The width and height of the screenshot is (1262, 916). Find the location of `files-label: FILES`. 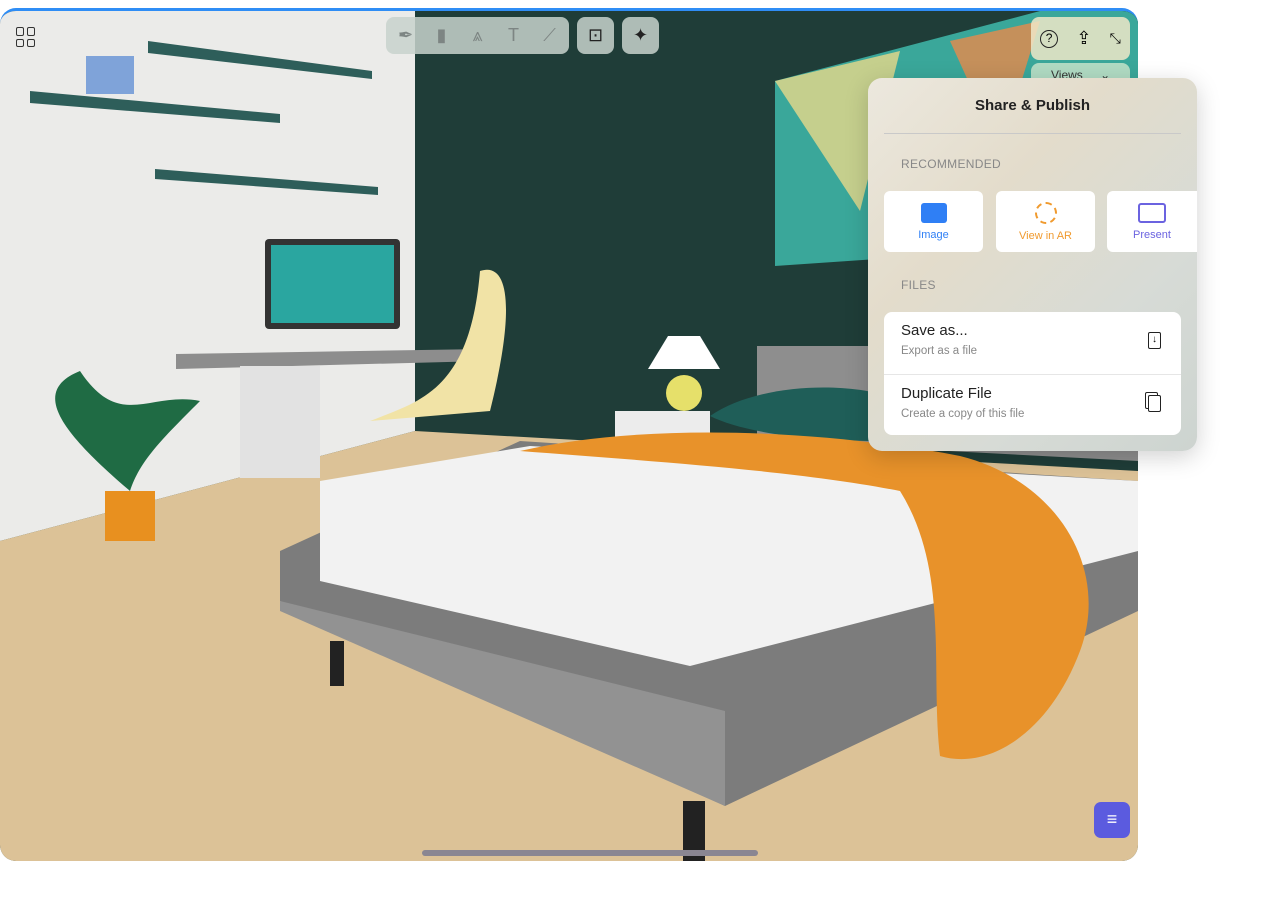

files-label: FILES is located at coordinates (918, 285).